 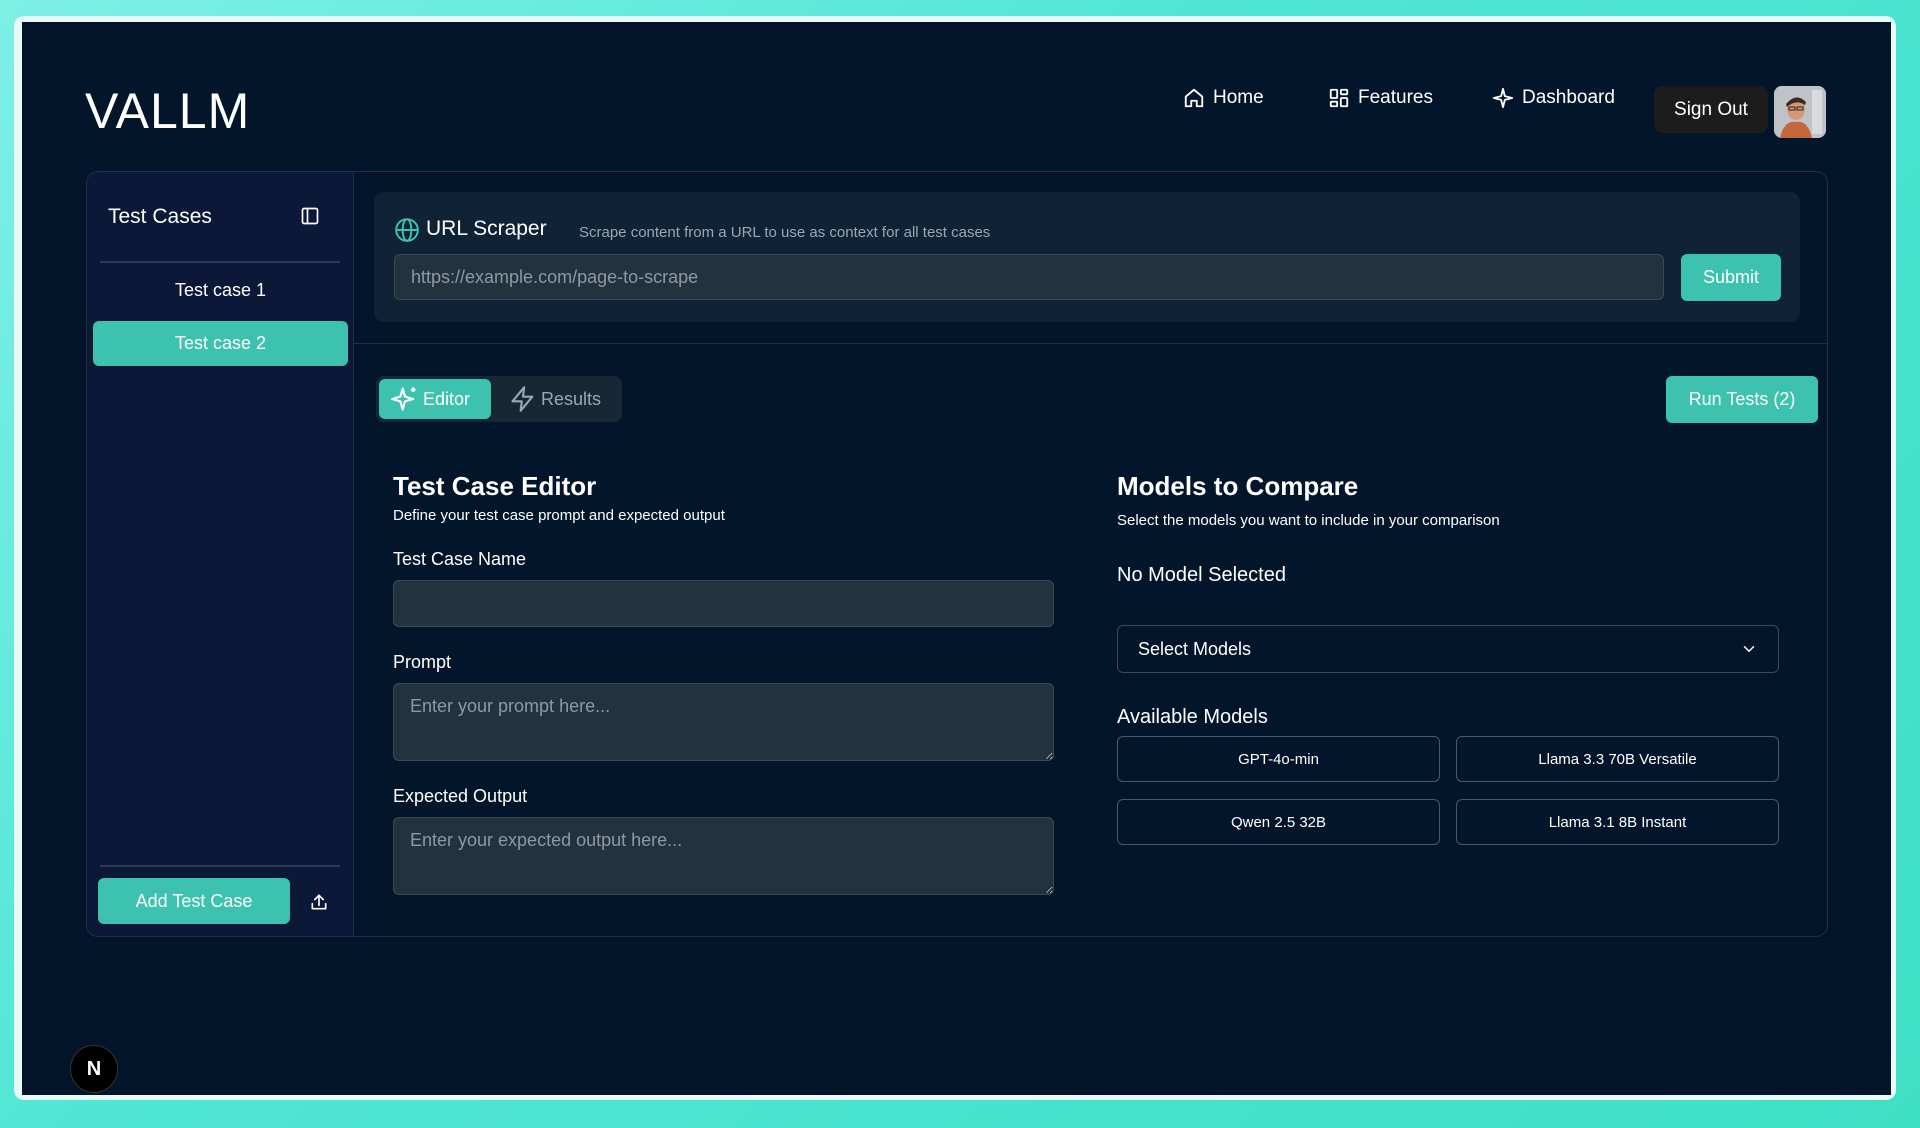 What do you see at coordinates (1278, 759) in the screenshot?
I see `model-option-gpt-4o-min: GPT-4o-min` at bounding box center [1278, 759].